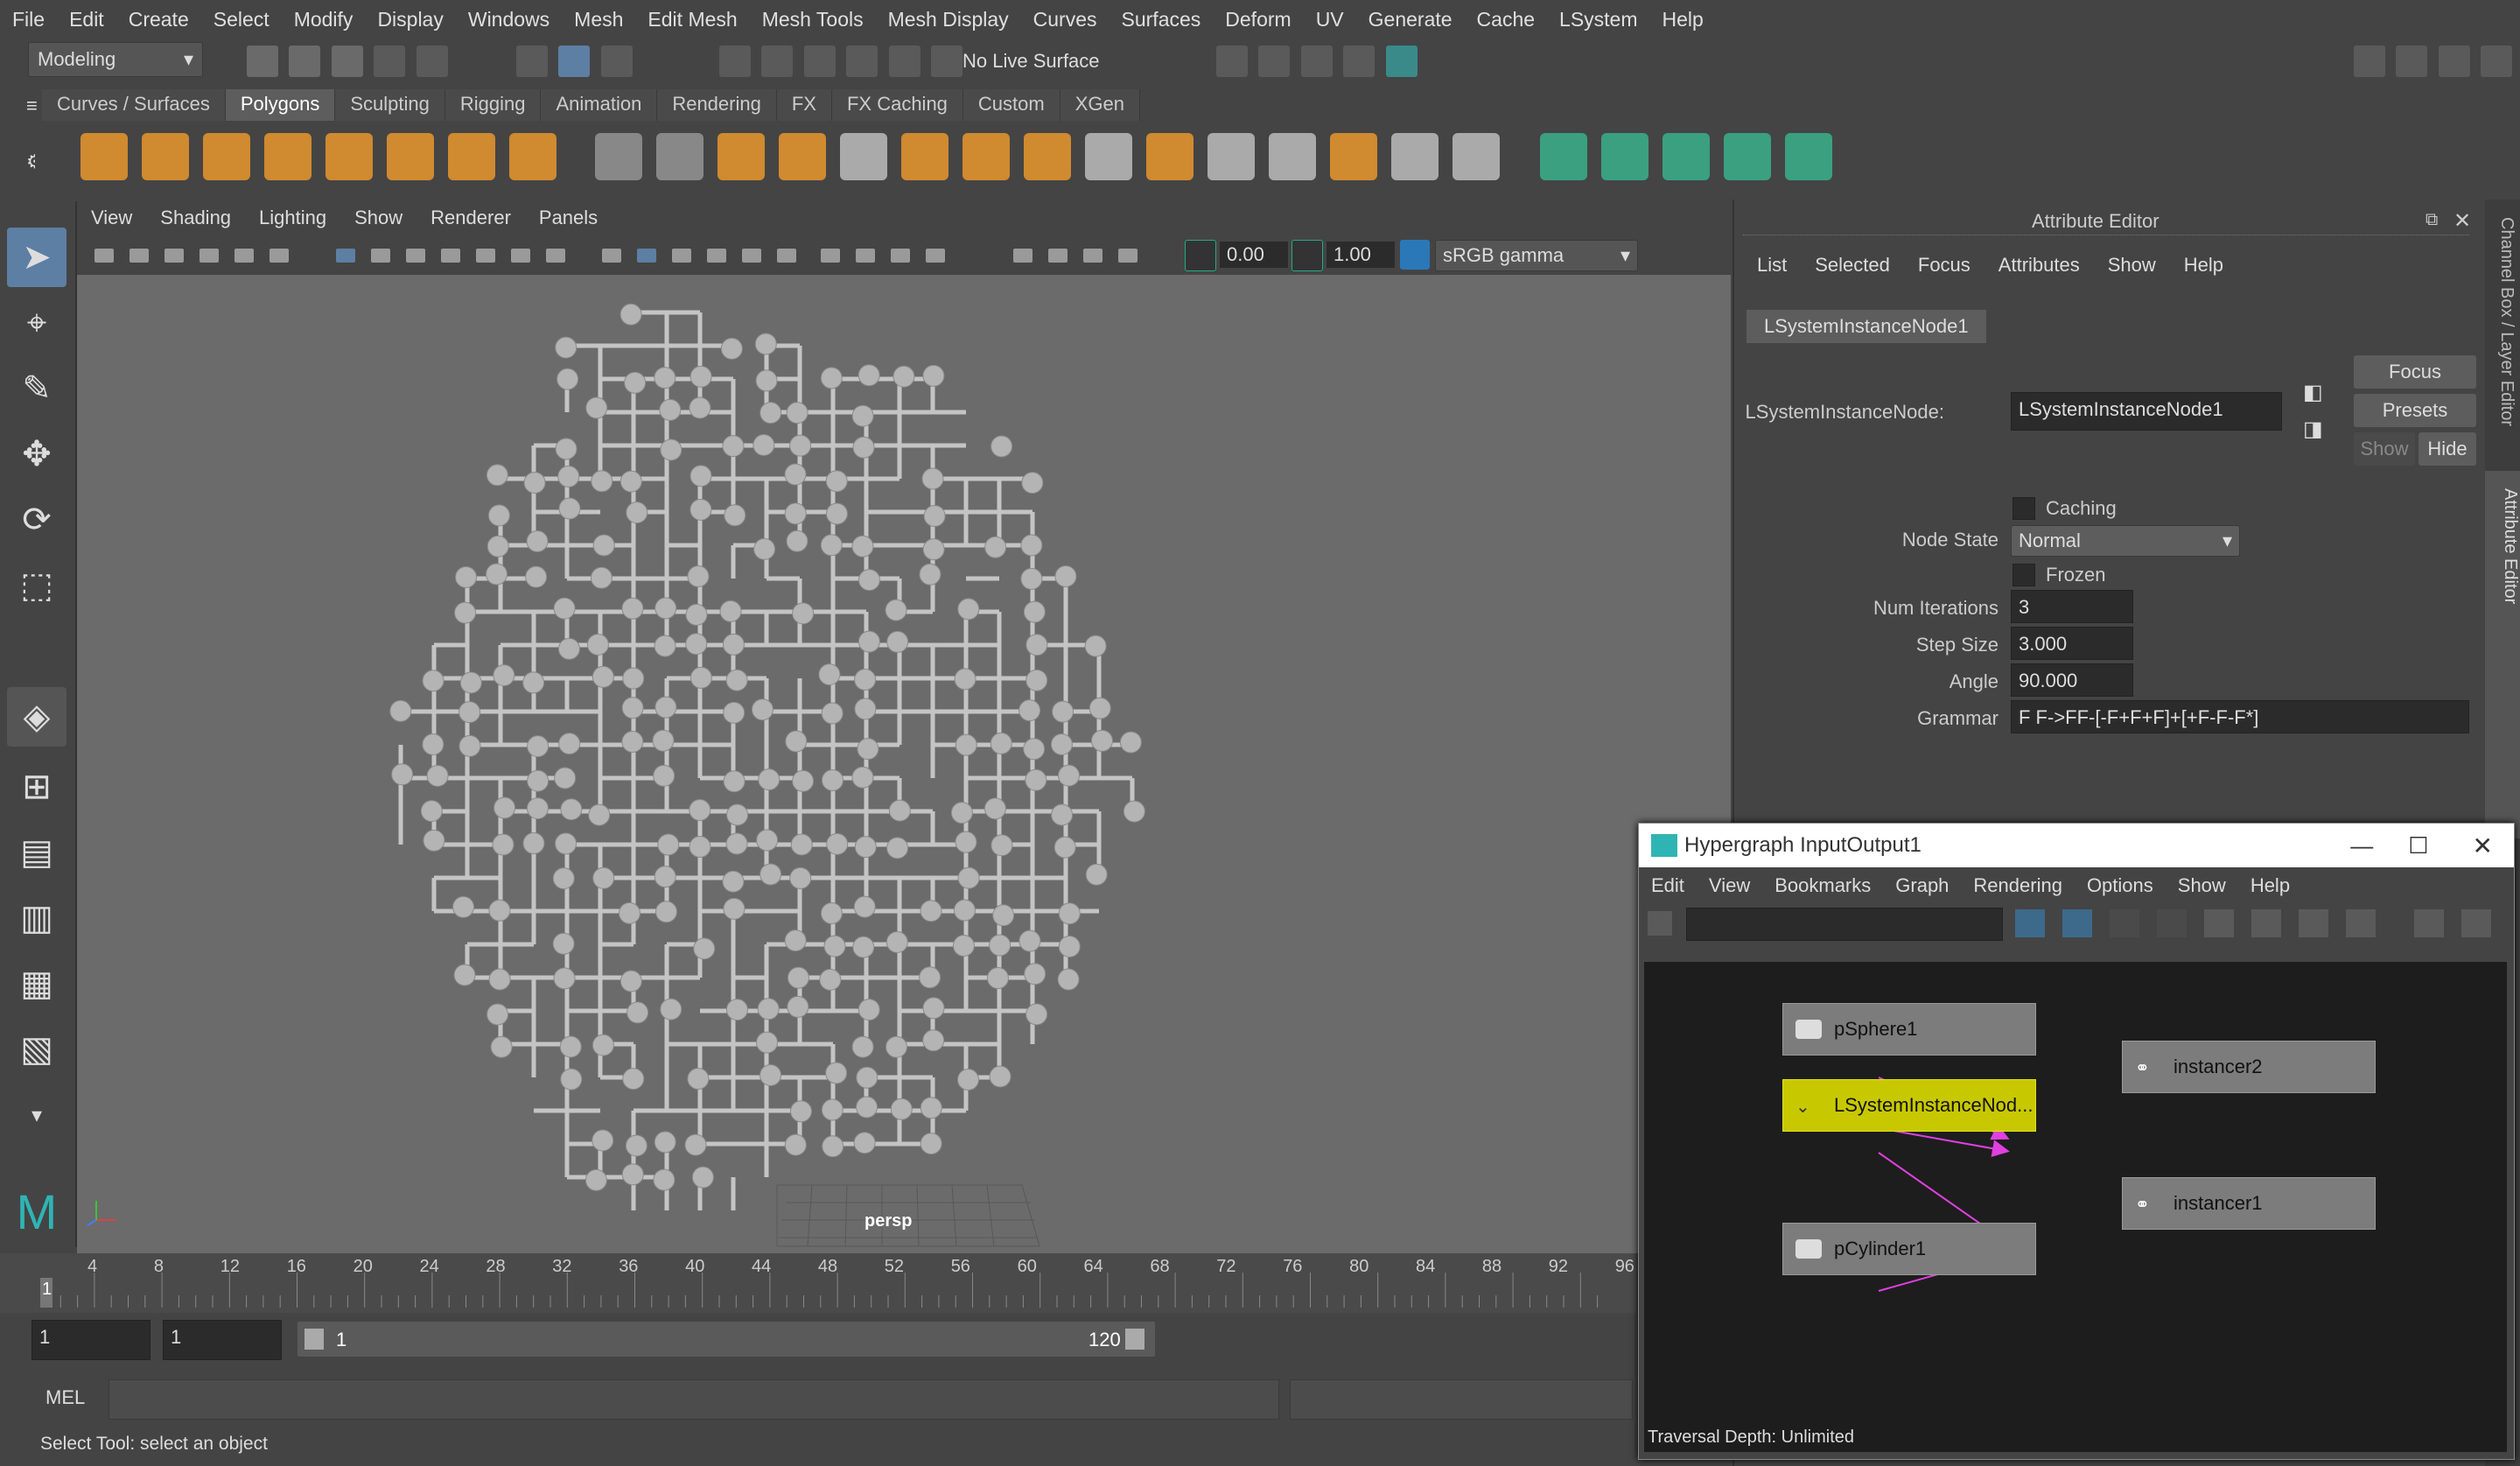 Image resolution: width=2520 pixels, height=1466 pixels. Describe the element at coordinates (2415, 410) in the screenshot. I see `presets-button: Presets` at that location.